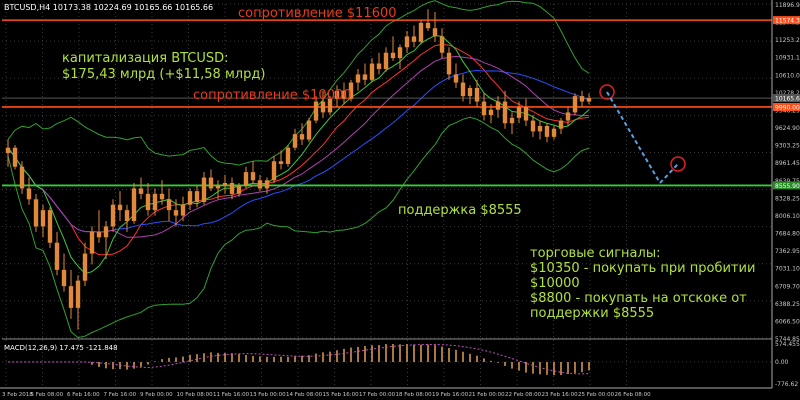  What do you see at coordinates (341, 395) in the screenshot?
I see `time-tick-label: 15 Feb 16:00` at bounding box center [341, 395].